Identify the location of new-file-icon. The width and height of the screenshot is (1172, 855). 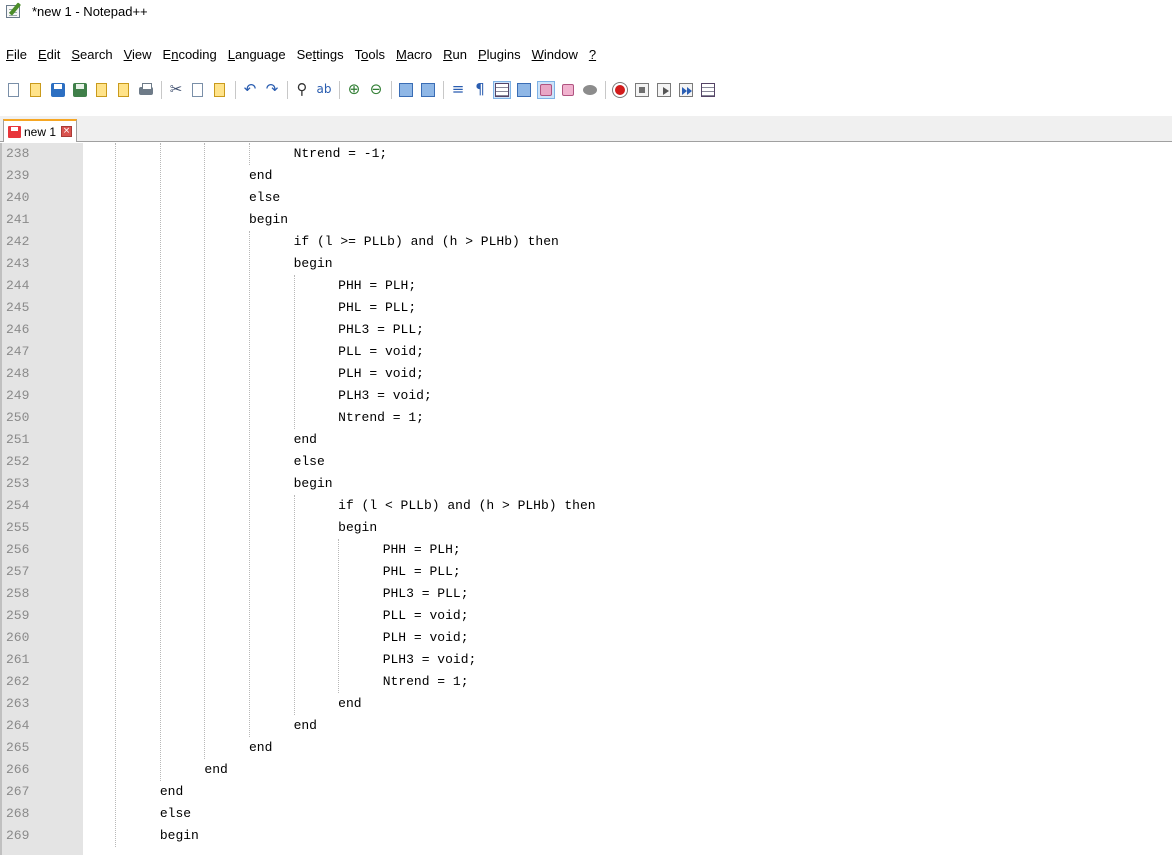
(14, 90).